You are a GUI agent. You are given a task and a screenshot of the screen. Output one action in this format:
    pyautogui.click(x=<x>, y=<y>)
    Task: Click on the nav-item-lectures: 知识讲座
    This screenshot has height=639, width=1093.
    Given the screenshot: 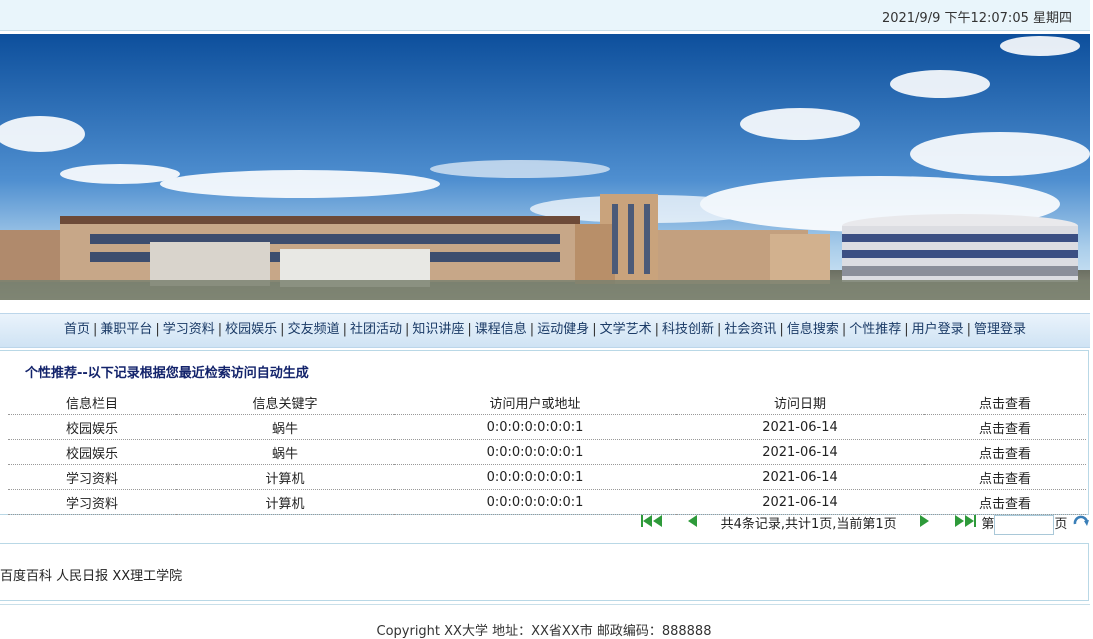 What is the action you would take?
    pyautogui.click(x=438, y=329)
    